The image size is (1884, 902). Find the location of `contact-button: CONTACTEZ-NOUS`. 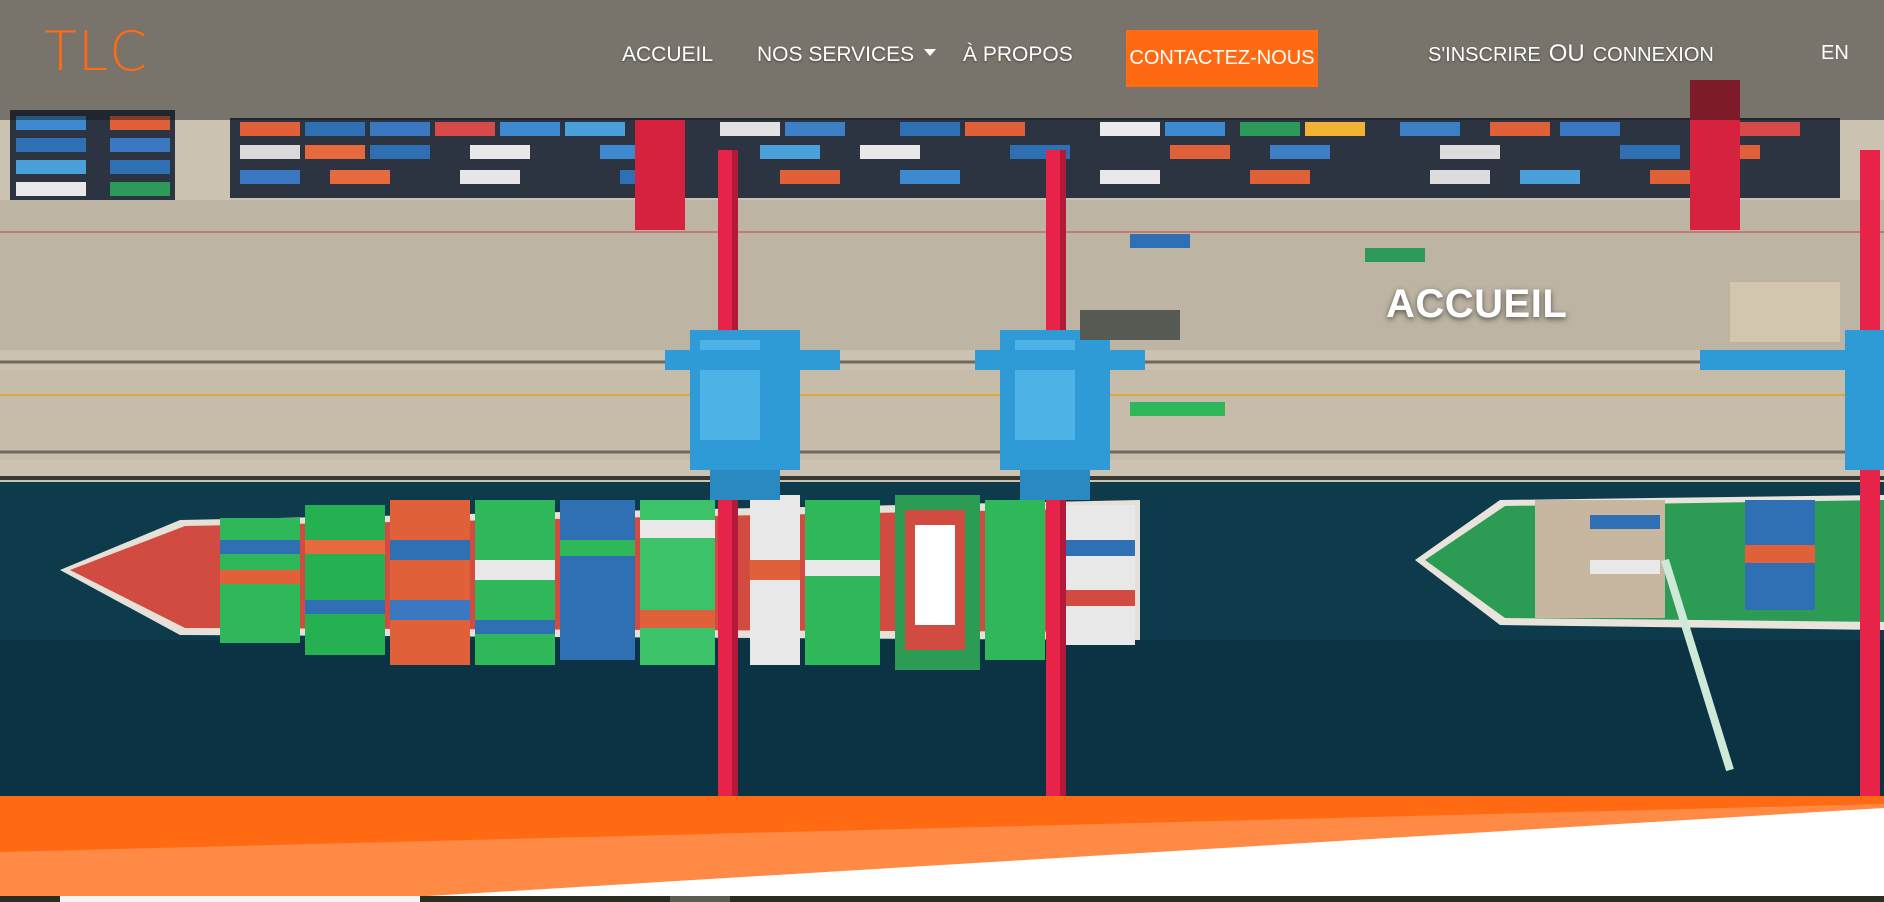

contact-button: CONTACTEZ-NOUS is located at coordinates (1222, 58).